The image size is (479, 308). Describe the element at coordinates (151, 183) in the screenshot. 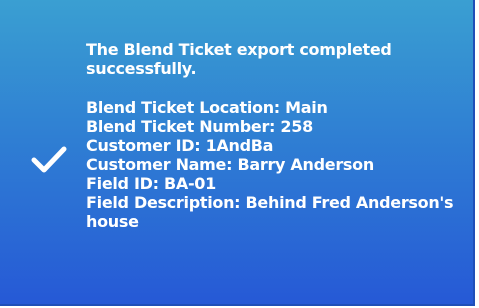

I see `detail-field-id: Field ID: BA-01` at that location.